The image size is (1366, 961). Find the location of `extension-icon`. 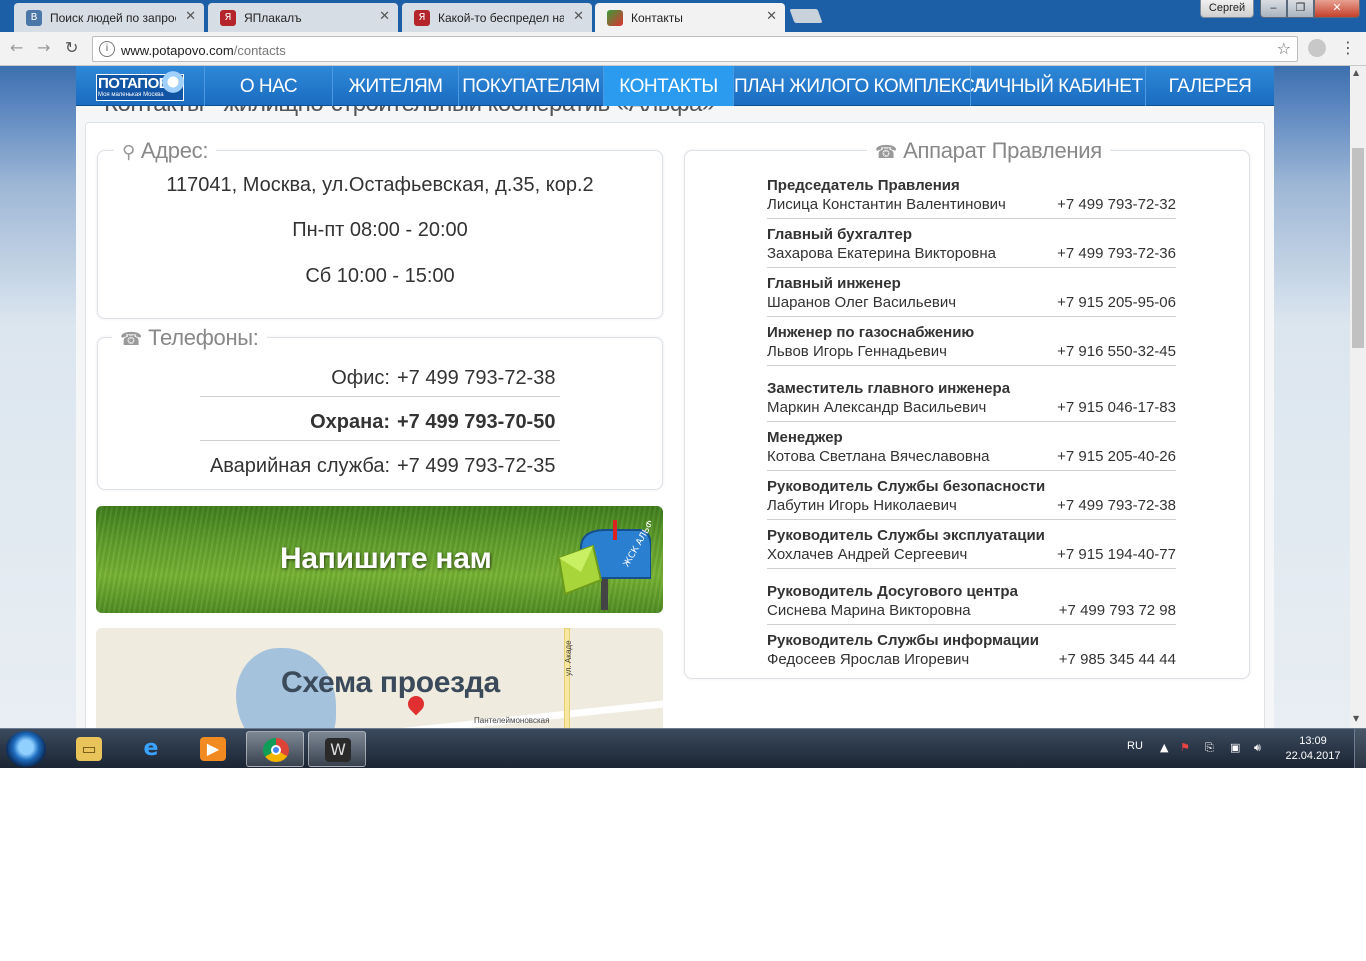

extension-icon is located at coordinates (1317, 48).